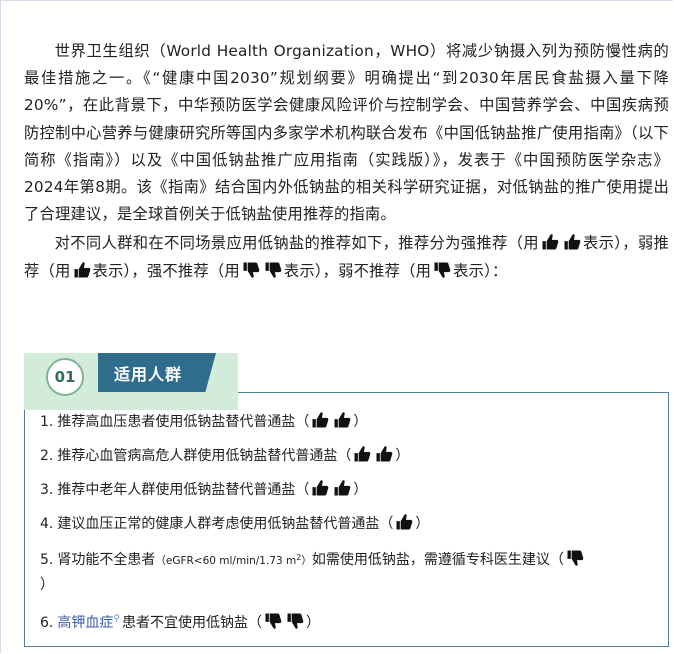 The width and height of the screenshot is (674, 654). Describe the element at coordinates (357, 270) in the screenshot. I see `intro-p2-part-d: 表示），弱不推荐（用` at that location.